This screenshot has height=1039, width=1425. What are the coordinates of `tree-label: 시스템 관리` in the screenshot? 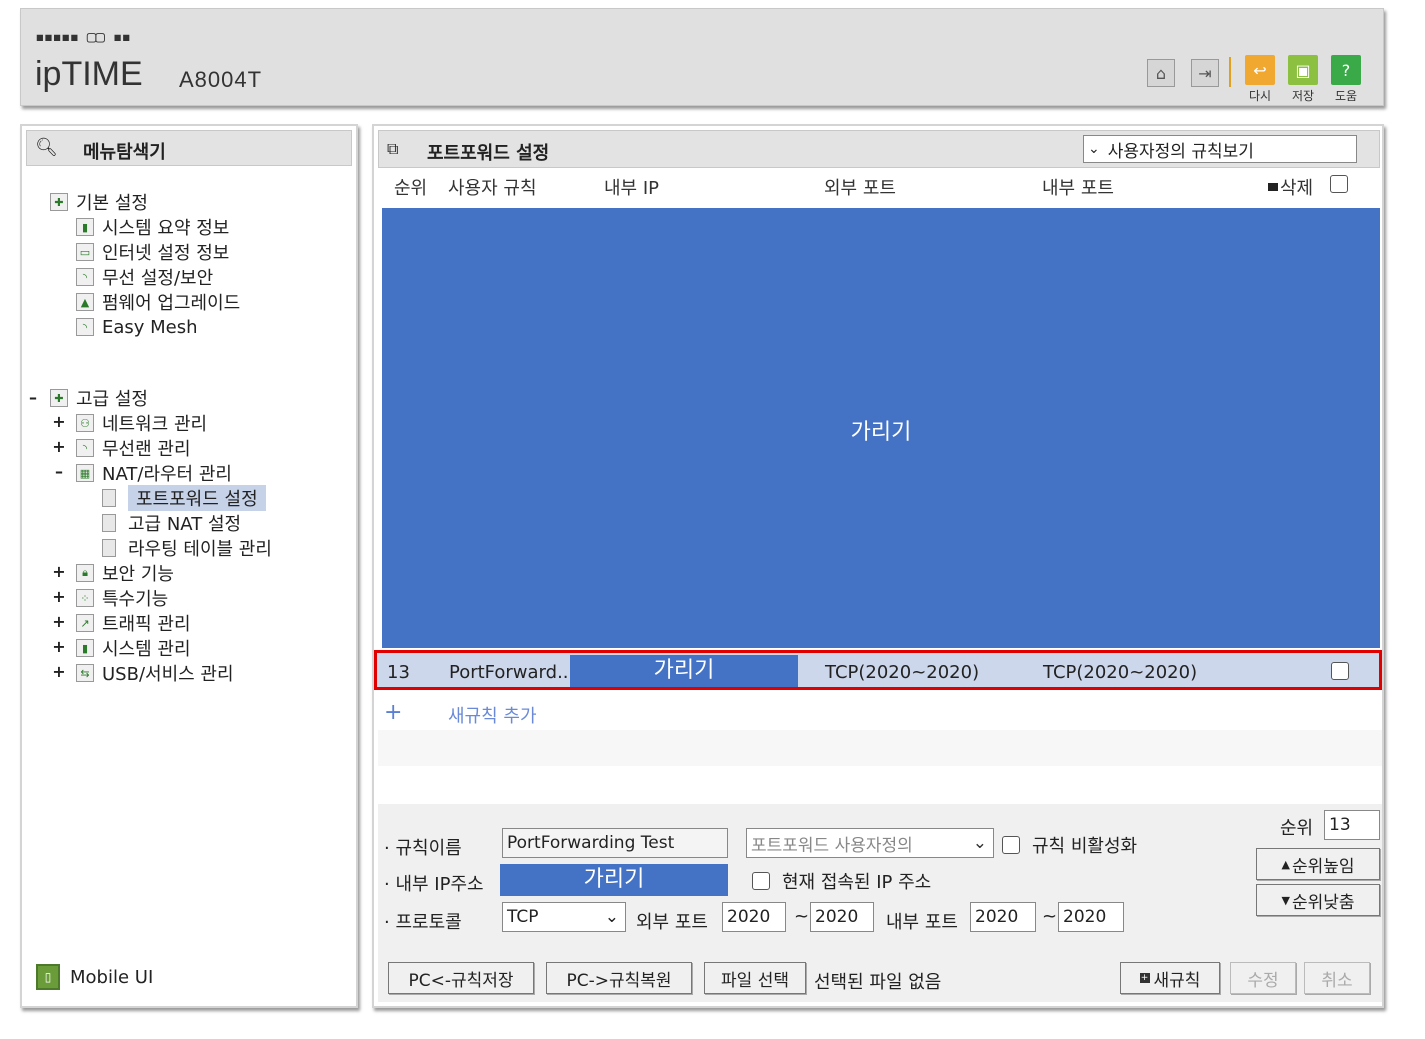 It's located at (146, 649).